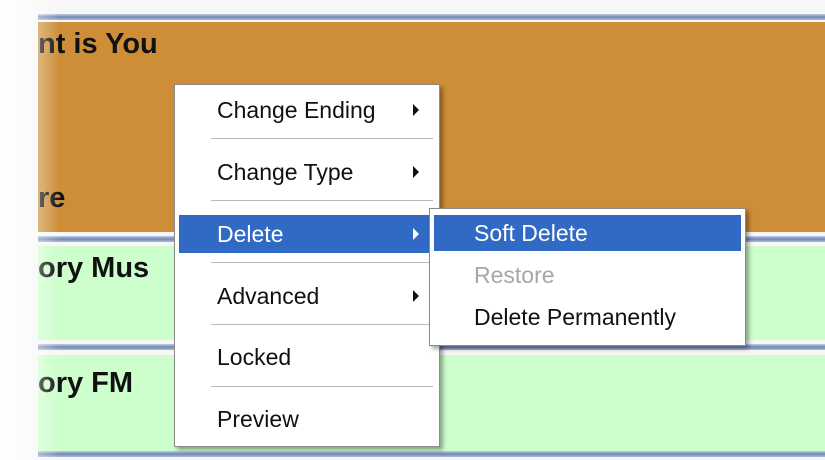 The image size is (825, 460). Describe the element at coordinates (254, 357) in the screenshot. I see `menu-item-label: Locked` at that location.